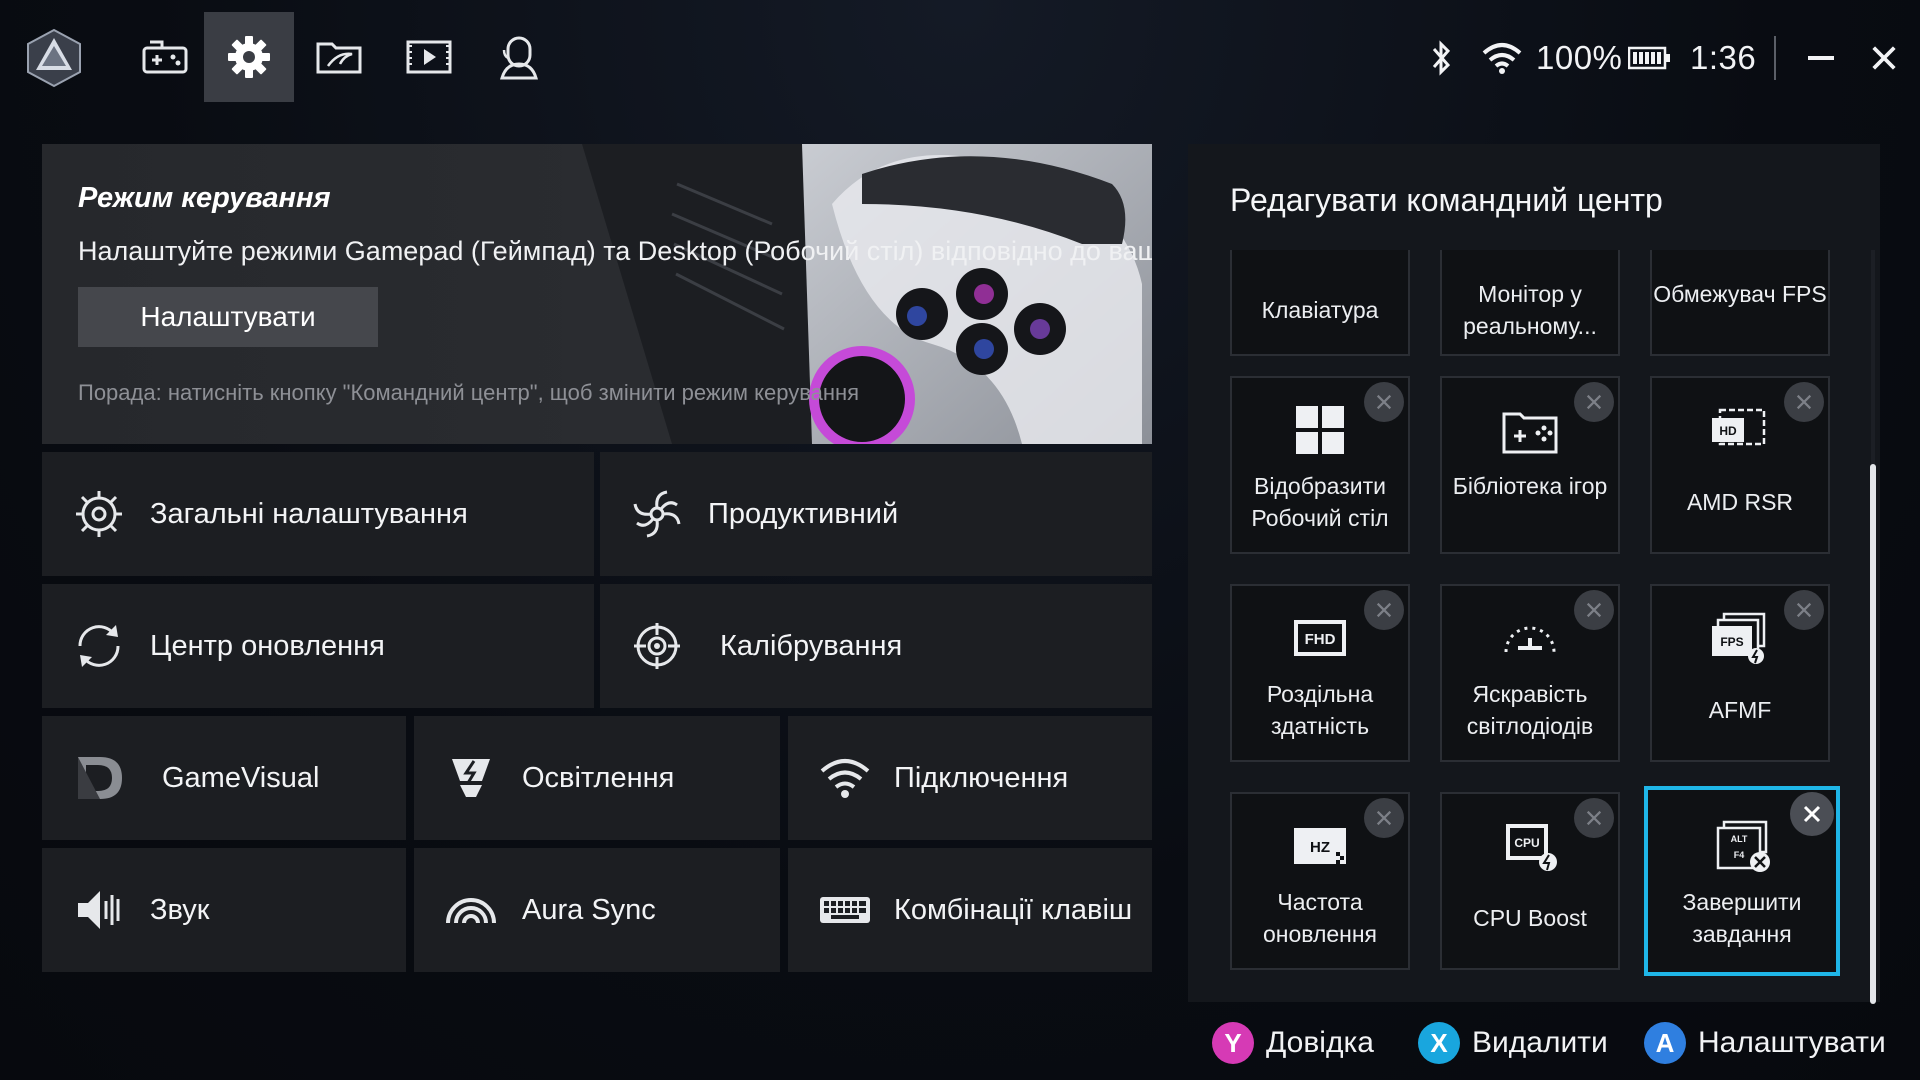 This screenshot has height=1080, width=1920. I want to click on a-button-icon: A, so click(1665, 1043).